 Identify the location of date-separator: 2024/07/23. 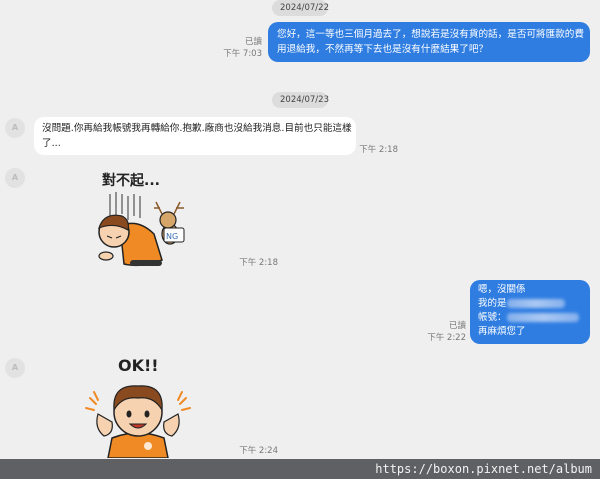
(300, 100).